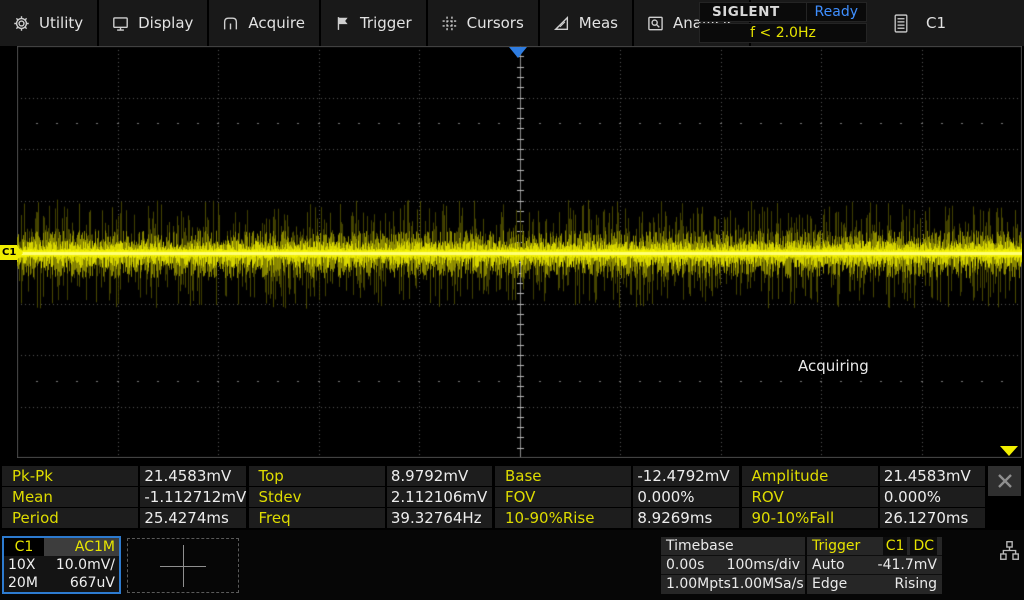 The image size is (1024, 600). What do you see at coordinates (276, 23) in the screenshot?
I see `menu-label: Acquire` at bounding box center [276, 23].